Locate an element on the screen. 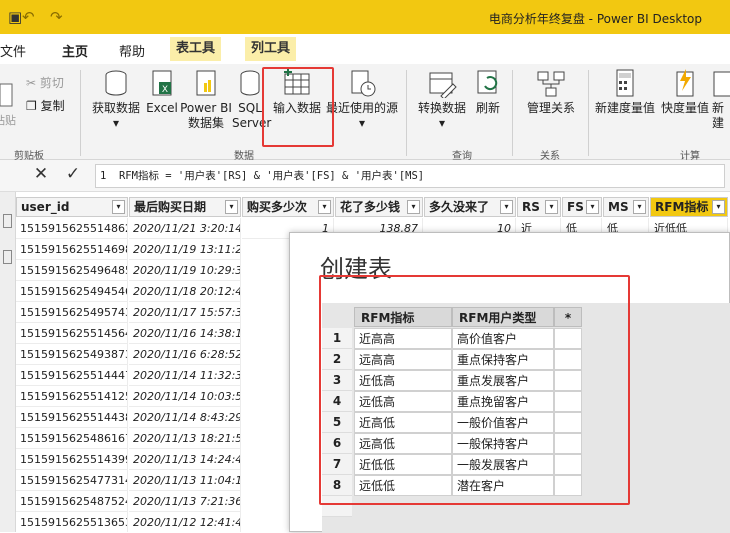  table-cell: 2020/11/19 13:11:23 is located at coordinates (185, 249).